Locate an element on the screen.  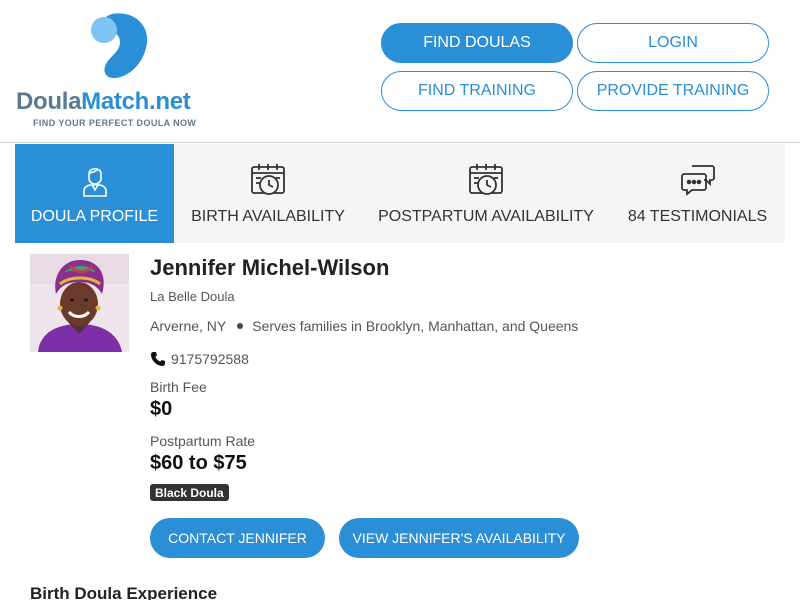
tab-postpartum-availability: POSTPARTUM AVAILABILITY is located at coordinates (486, 193).